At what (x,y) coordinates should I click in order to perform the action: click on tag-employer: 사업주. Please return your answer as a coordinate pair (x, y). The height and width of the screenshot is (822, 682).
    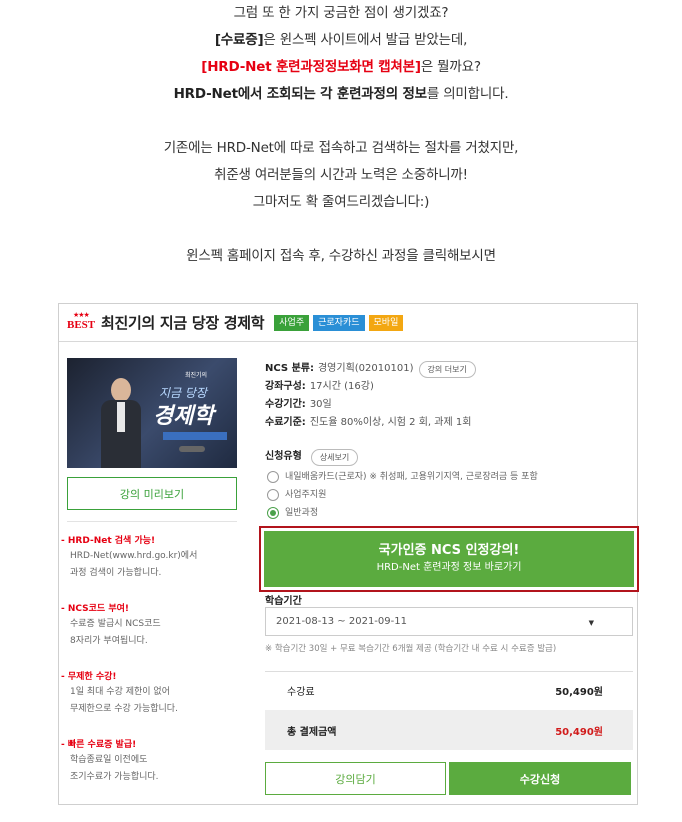
    Looking at the image, I should click on (292, 322).